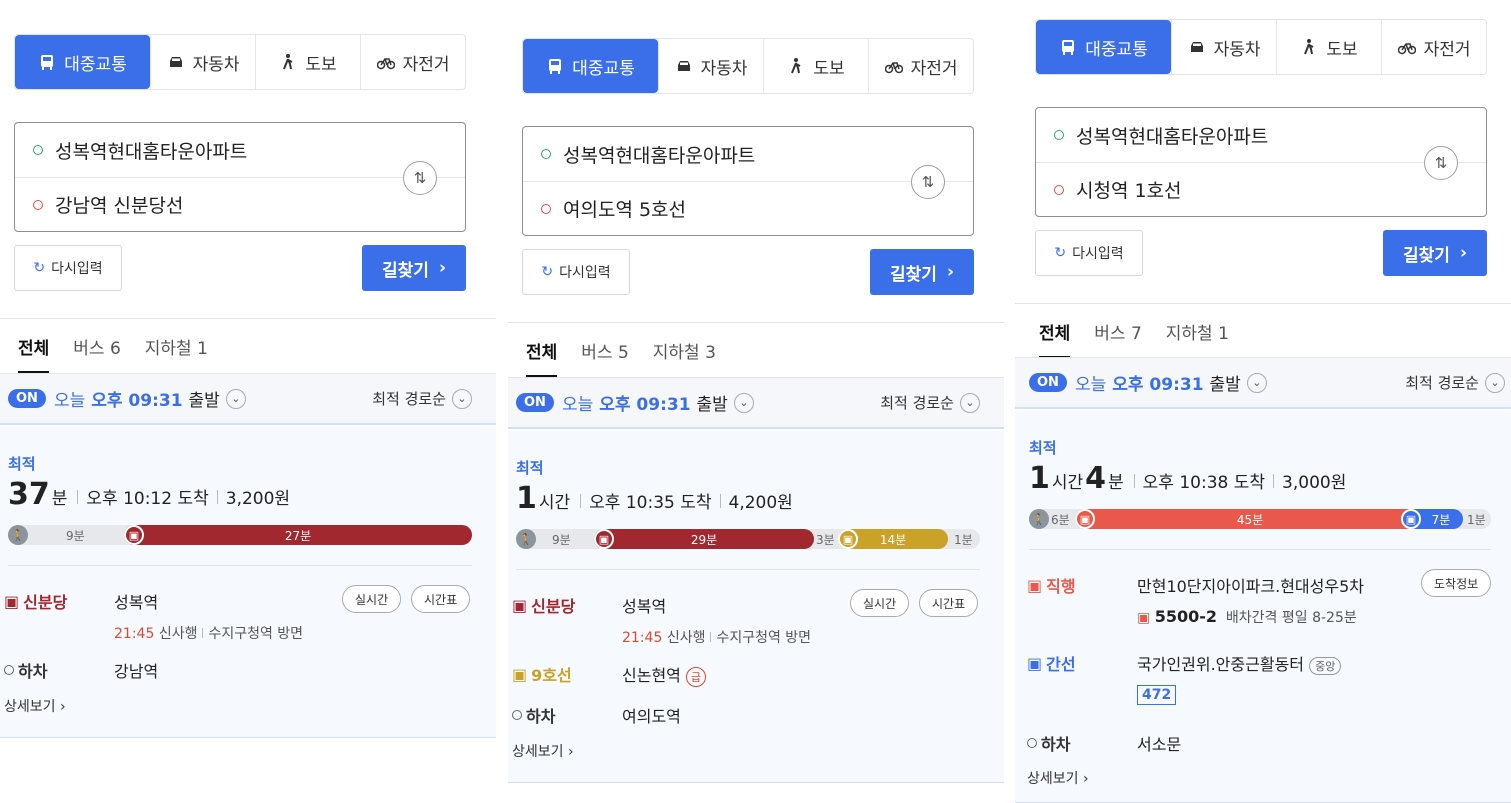  What do you see at coordinates (1261, 189) in the screenshot?
I see `destination-field: 시청역 1호선` at bounding box center [1261, 189].